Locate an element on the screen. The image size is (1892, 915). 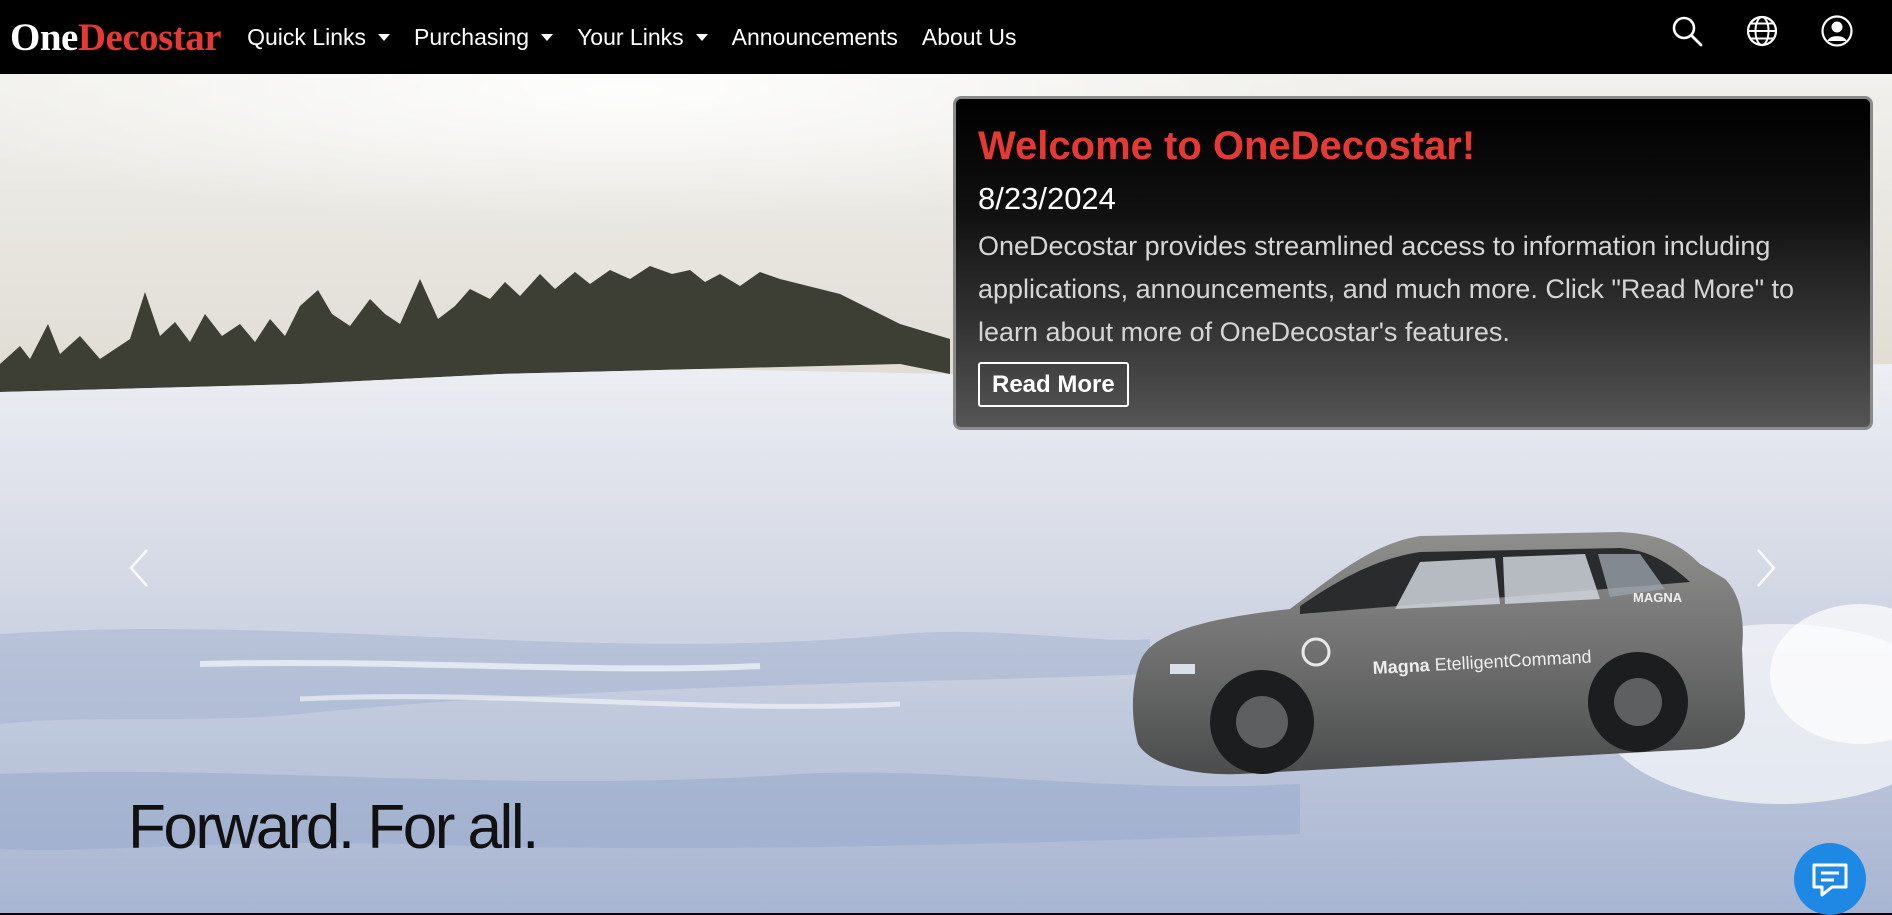
chevron-right-icon is located at coordinates (1766, 568).